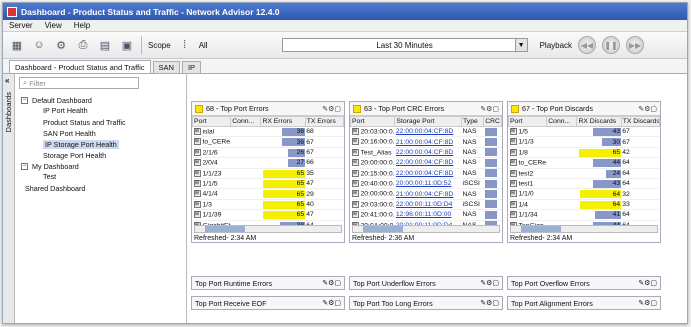 The width and height of the screenshot is (691, 327). Describe the element at coordinates (17, 45) in the screenshot. I see `dashboard-icon: ▦` at that location.